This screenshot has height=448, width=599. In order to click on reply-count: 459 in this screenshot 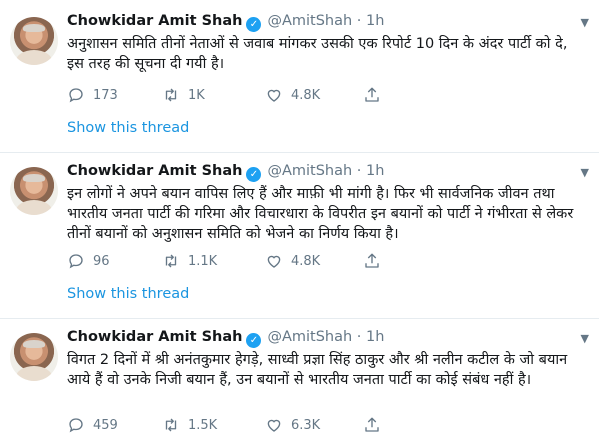, I will do `click(105, 425)`.